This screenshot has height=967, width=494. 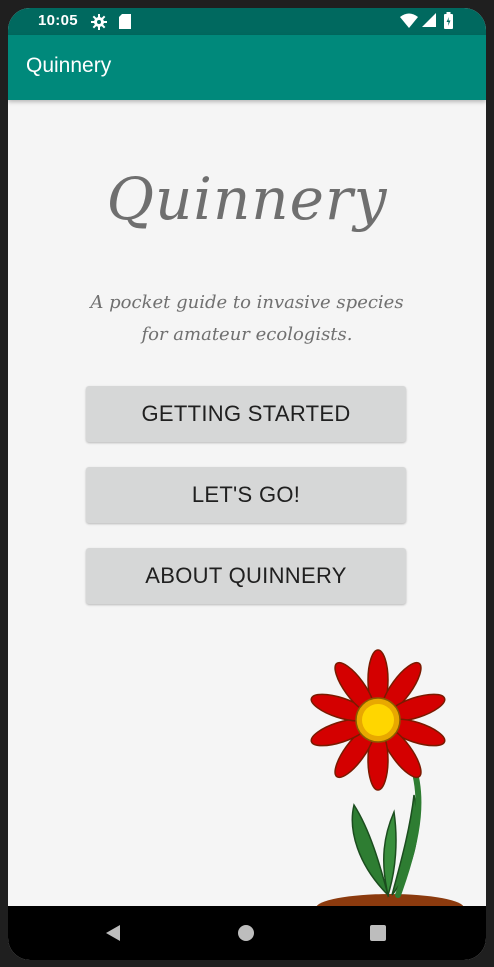 What do you see at coordinates (246, 414) in the screenshot?
I see `getting-started-button: GETTING STARTED` at bounding box center [246, 414].